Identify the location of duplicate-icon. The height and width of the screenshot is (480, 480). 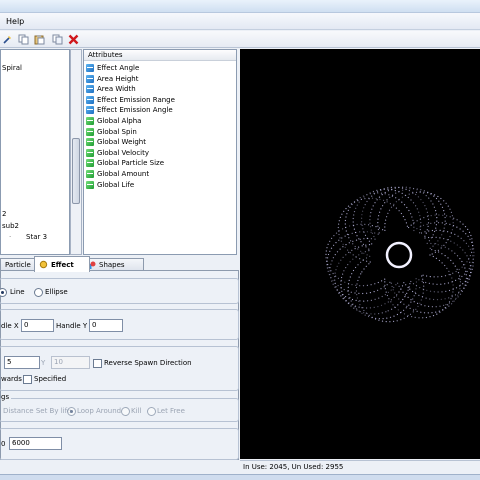
(57, 39).